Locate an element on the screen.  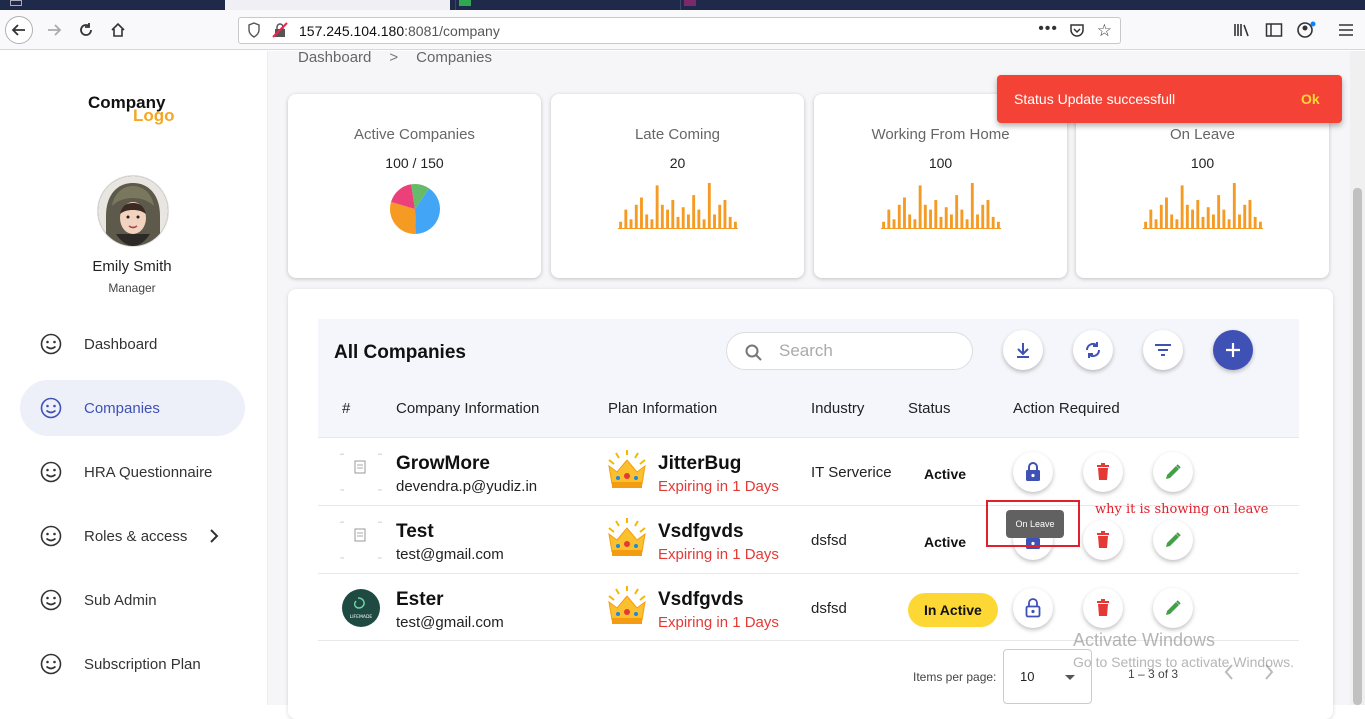
stat-card-title: On Leave is located at coordinates (1202, 134).